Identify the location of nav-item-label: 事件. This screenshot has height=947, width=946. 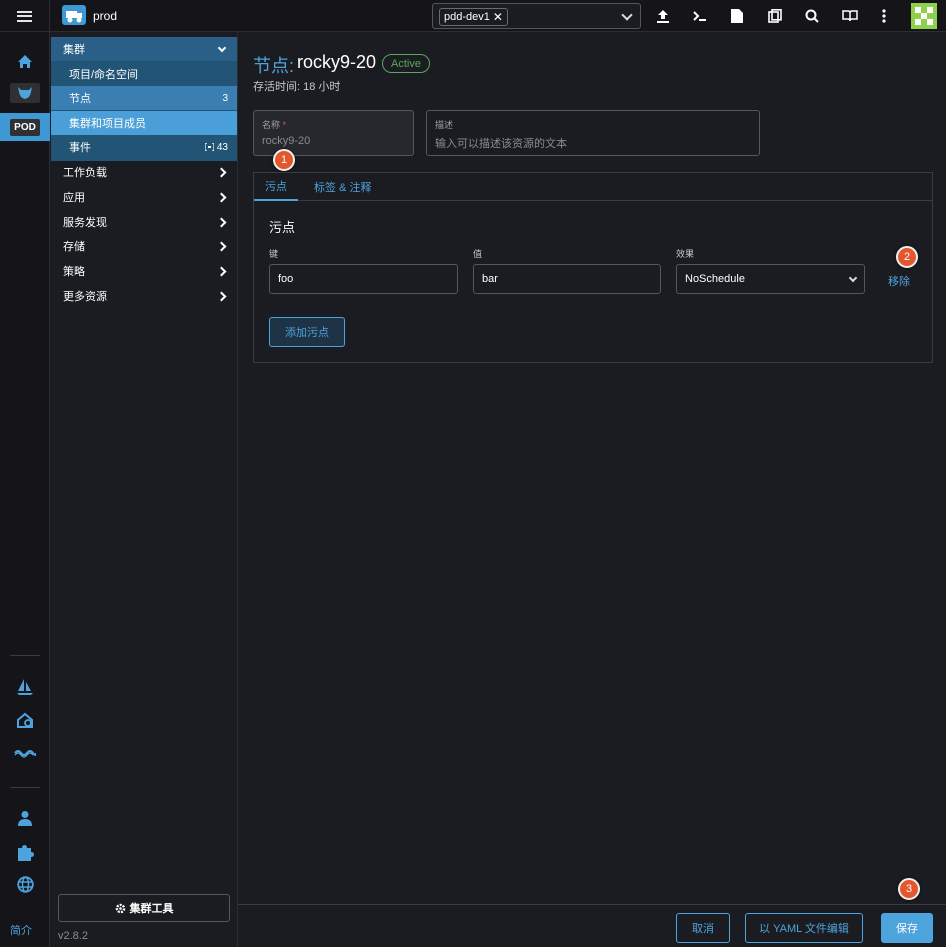
(80, 148).